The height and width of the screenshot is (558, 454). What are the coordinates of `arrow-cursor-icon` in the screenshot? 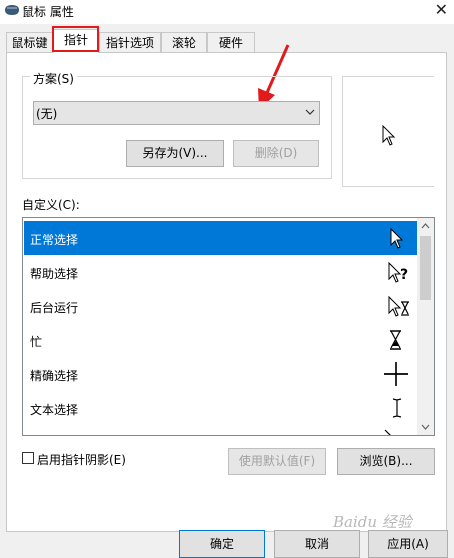 It's located at (397, 238).